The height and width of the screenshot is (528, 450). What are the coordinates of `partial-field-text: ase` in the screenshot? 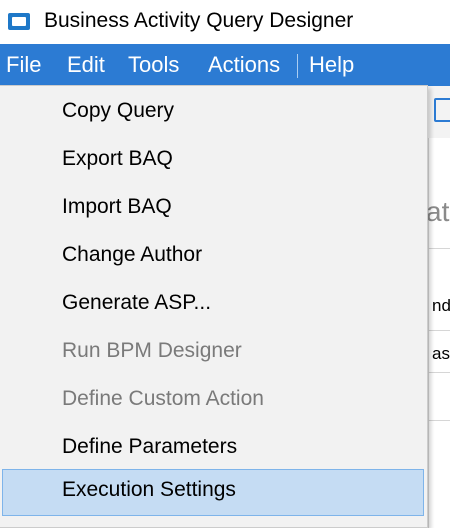 It's located at (441, 353).